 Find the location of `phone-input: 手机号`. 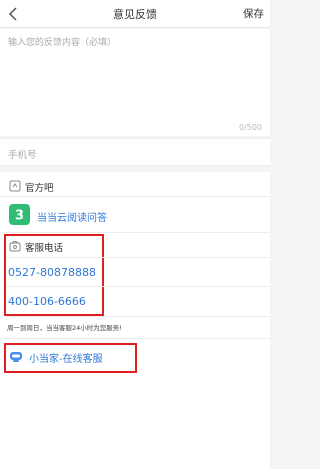

phone-input: 手机号 is located at coordinates (135, 152).